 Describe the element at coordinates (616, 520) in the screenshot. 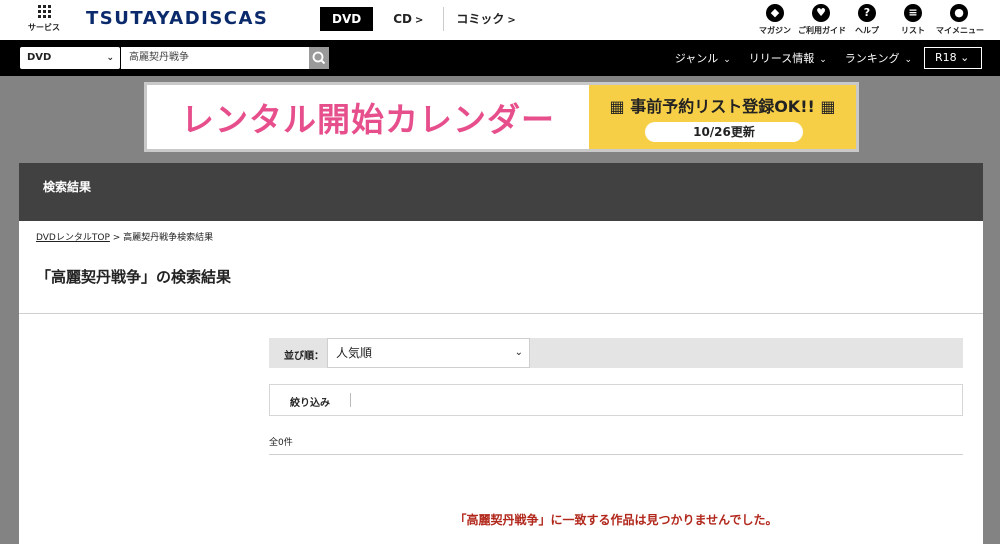

I see `no-results-message: 「高麗契丹戦争」に一致する作品は見つかりませんでした。` at that location.